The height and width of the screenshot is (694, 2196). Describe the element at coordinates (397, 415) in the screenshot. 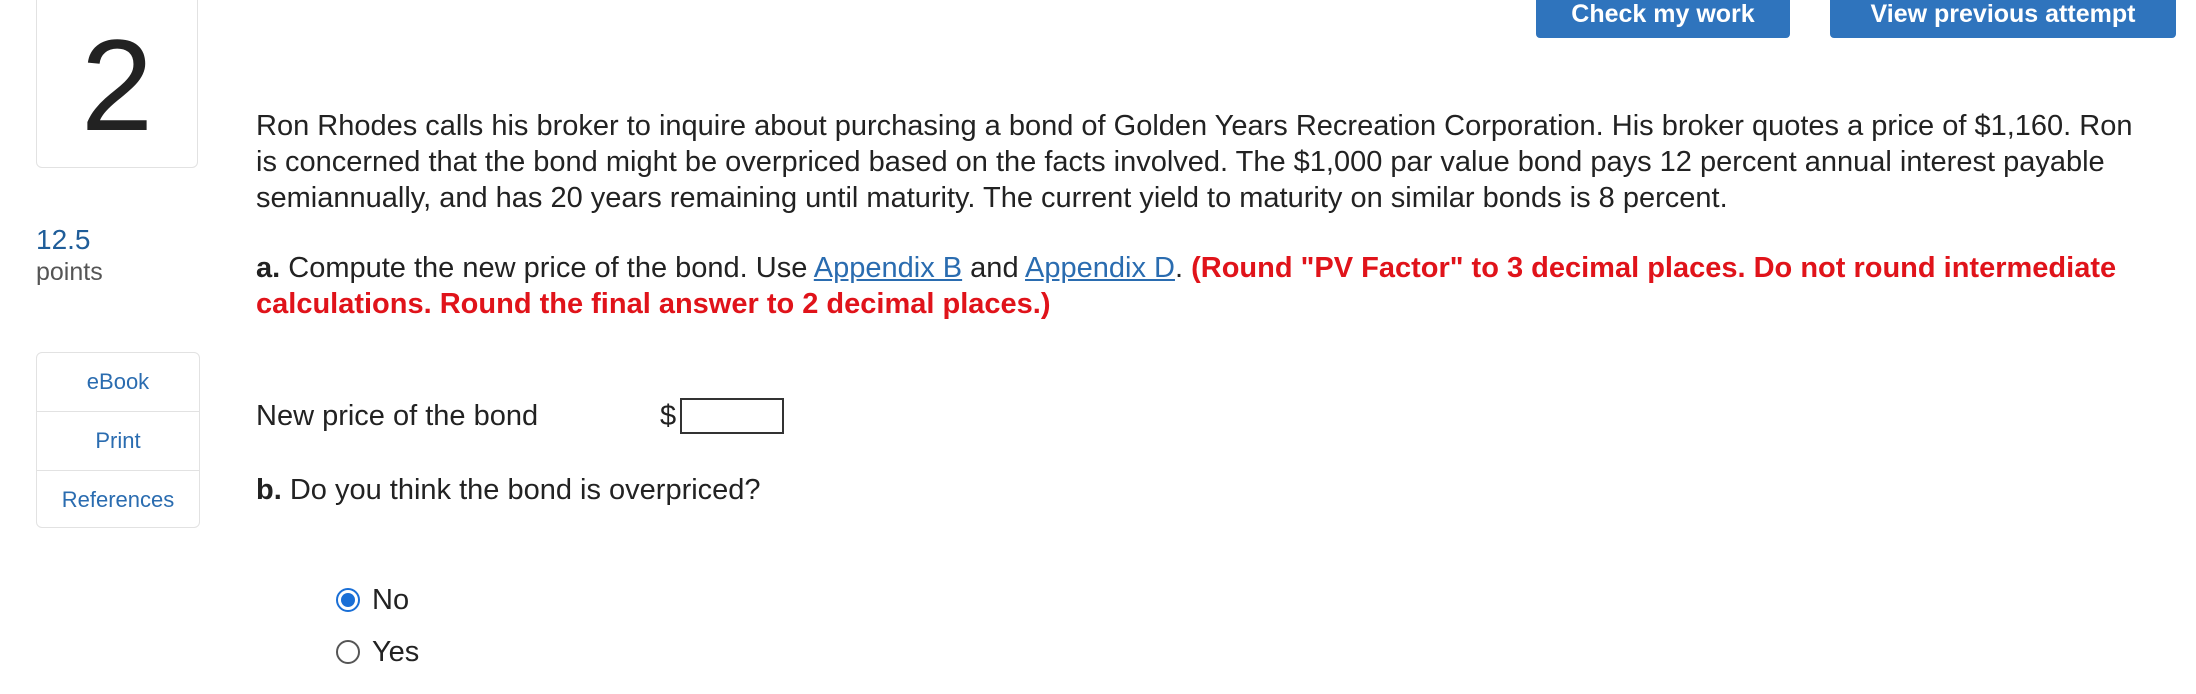

I see `answer-label: New price of the bond` at that location.